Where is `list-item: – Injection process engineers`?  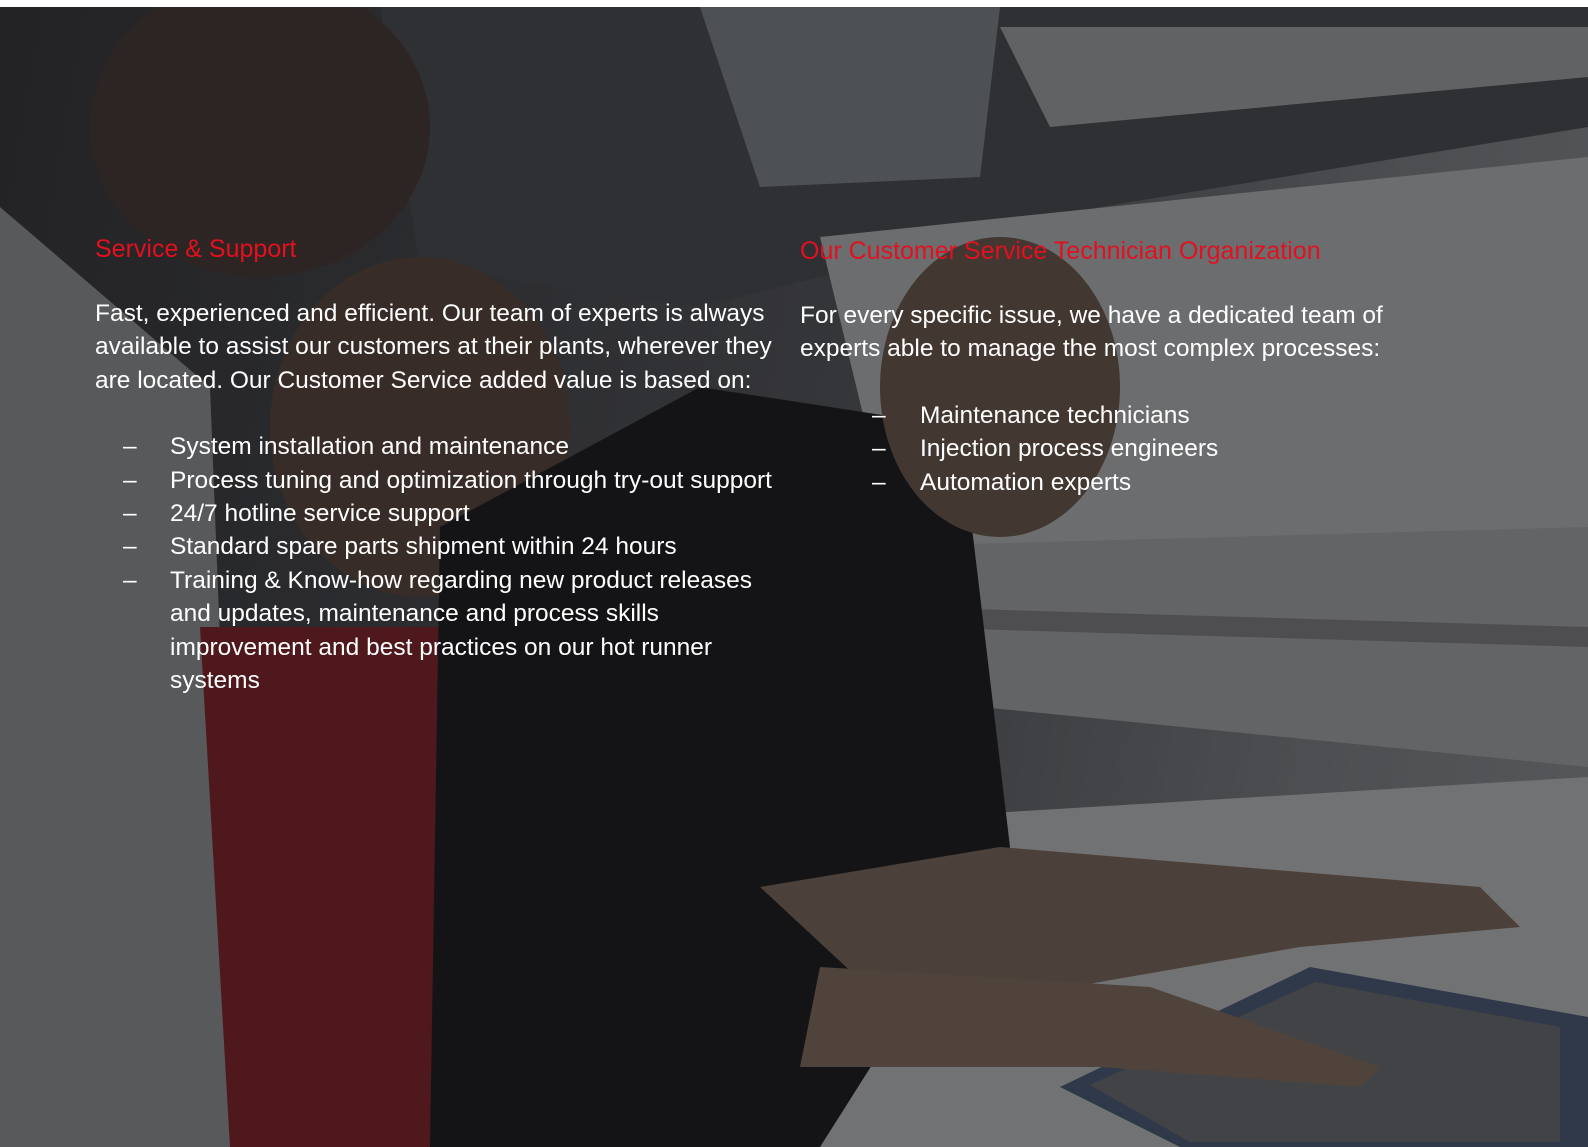
list-item: – Injection process engineers is located at coordinates (1130, 448).